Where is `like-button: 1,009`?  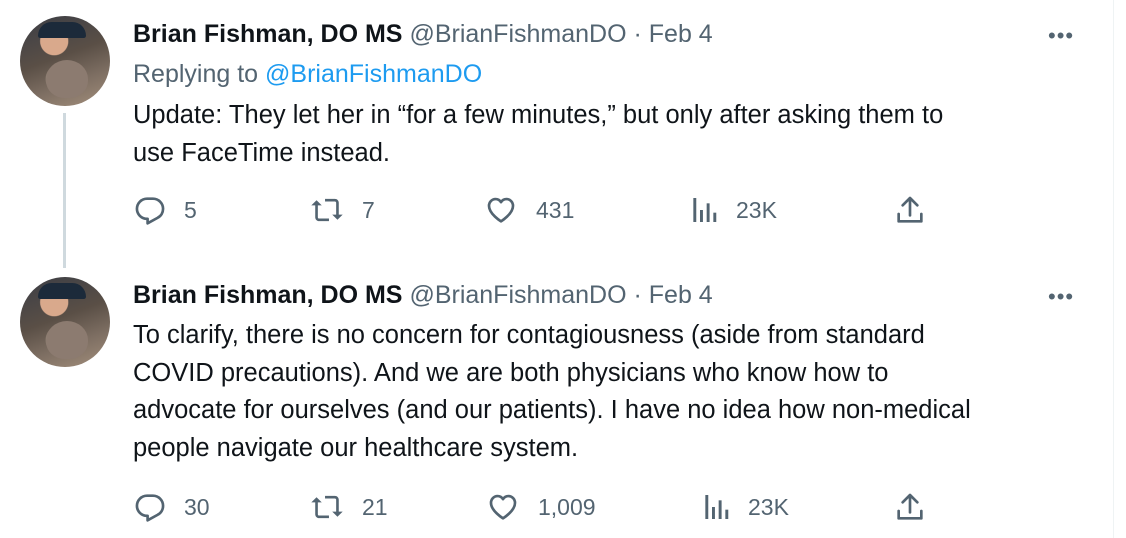
like-button: 1,009 is located at coordinates (541, 507).